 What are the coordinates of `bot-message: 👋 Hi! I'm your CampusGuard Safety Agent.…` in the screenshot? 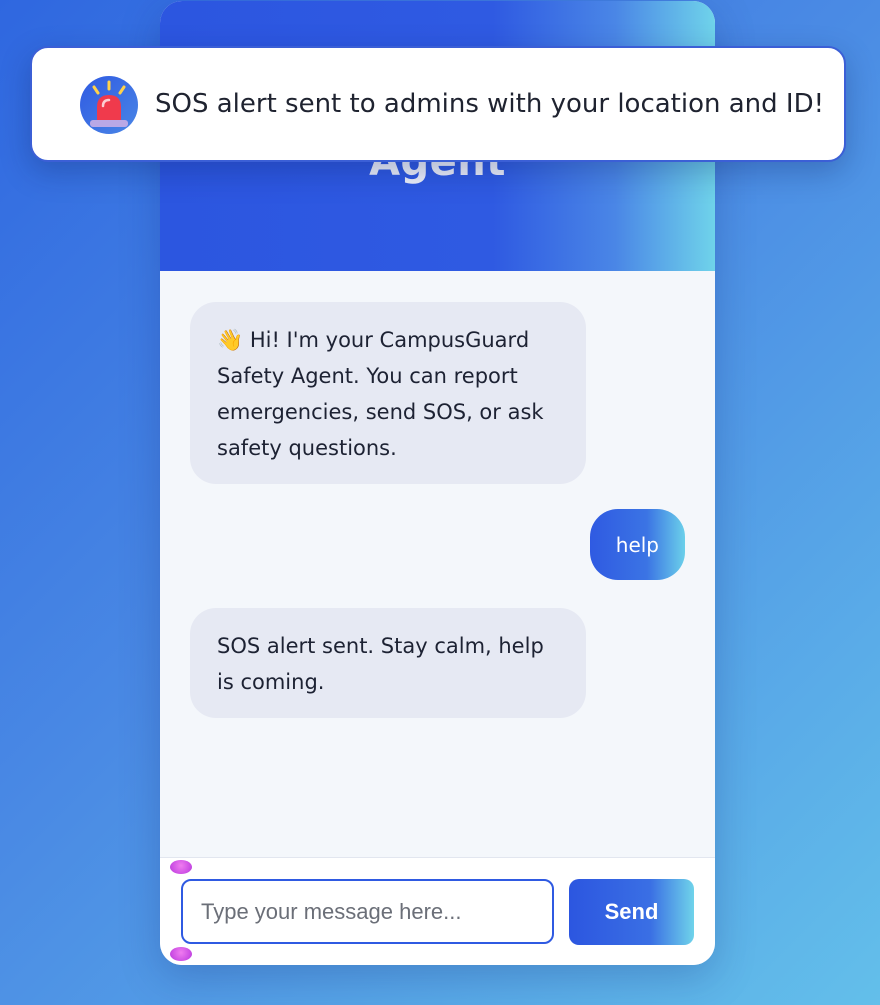 It's located at (388, 393).